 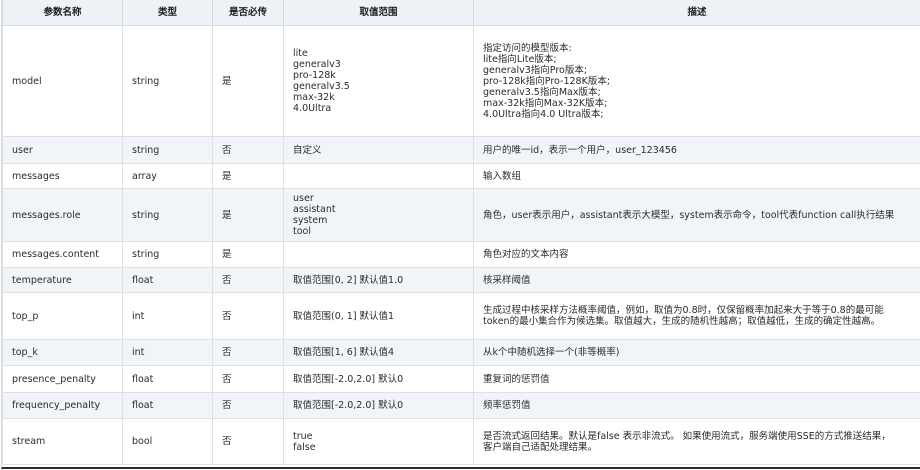 What do you see at coordinates (540, 447) in the screenshot?
I see `description-cell-line: 客户端自己适配处理结果。` at bounding box center [540, 447].